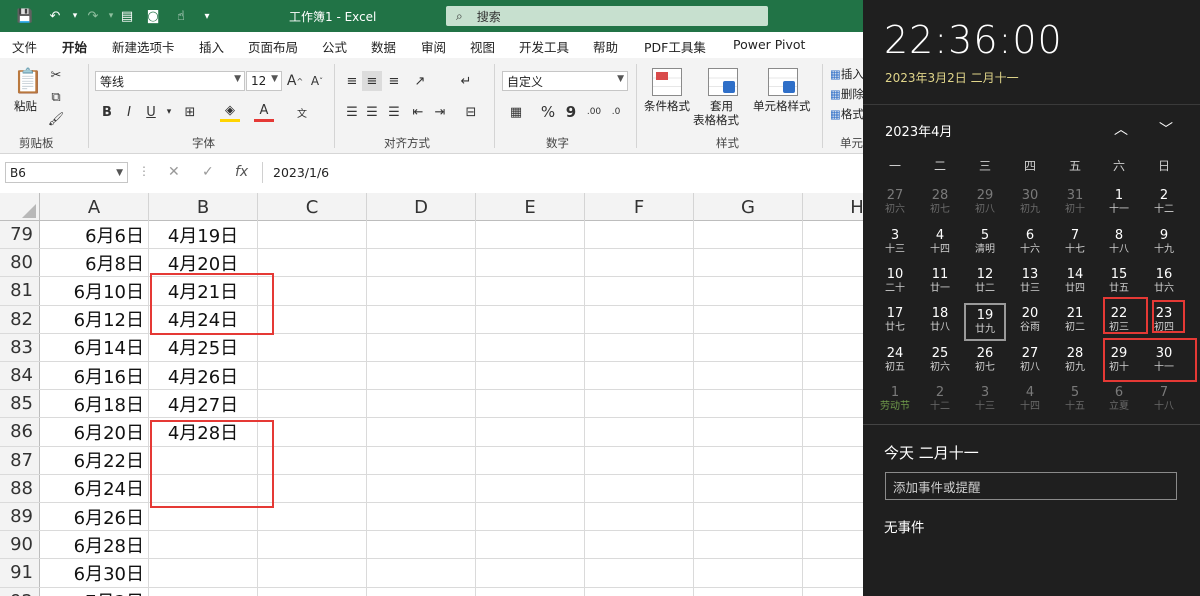  Describe the element at coordinates (203, 235) in the screenshot. I see `cell: 4月19日` at that location.